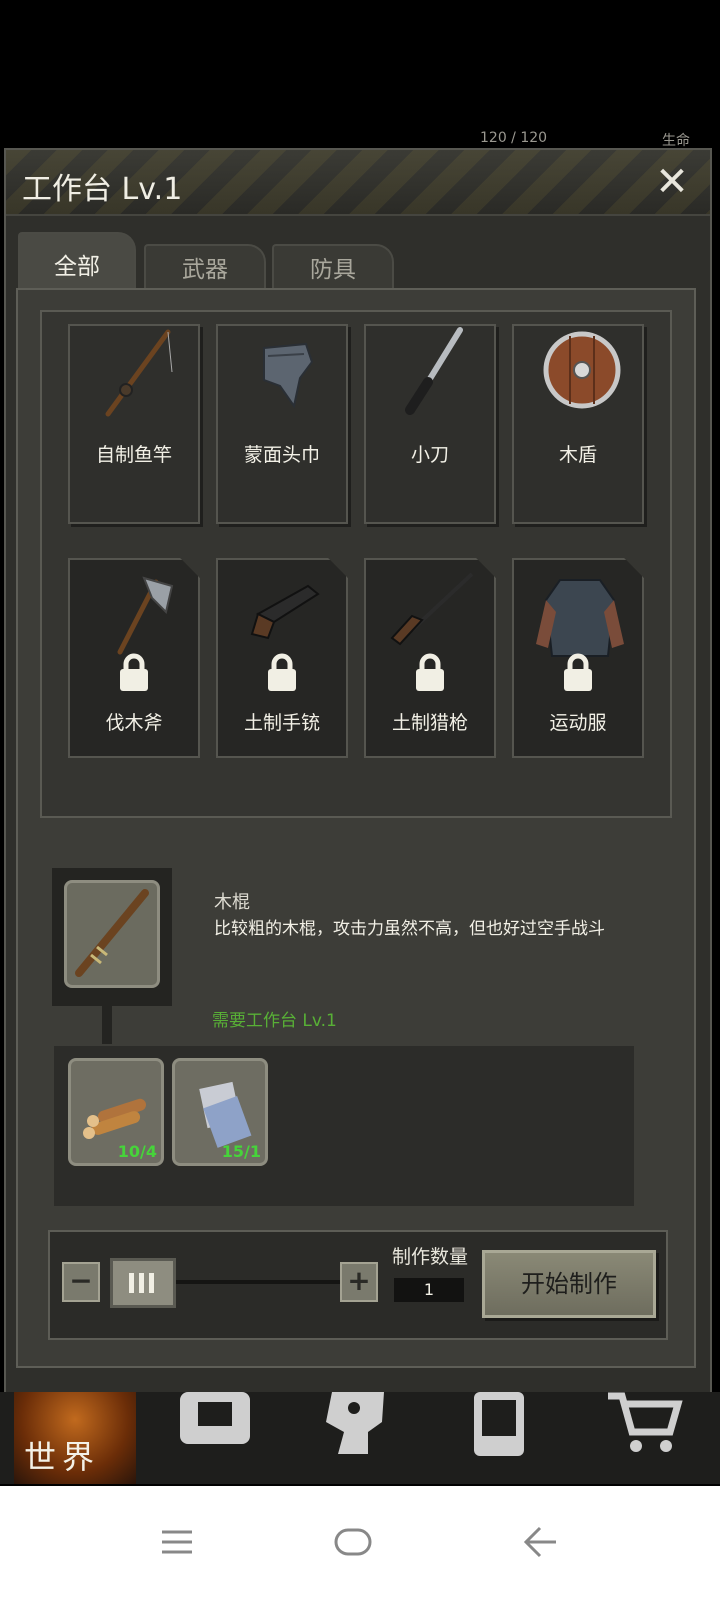  What do you see at coordinates (514, 138) in the screenshot?
I see `hp-readout: 120 / 120` at bounding box center [514, 138].